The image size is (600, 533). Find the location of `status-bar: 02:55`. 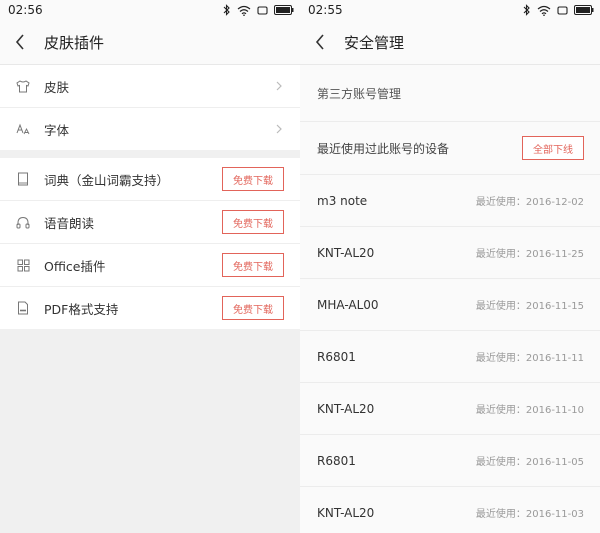

status-bar: 02:55 is located at coordinates (450, 10).